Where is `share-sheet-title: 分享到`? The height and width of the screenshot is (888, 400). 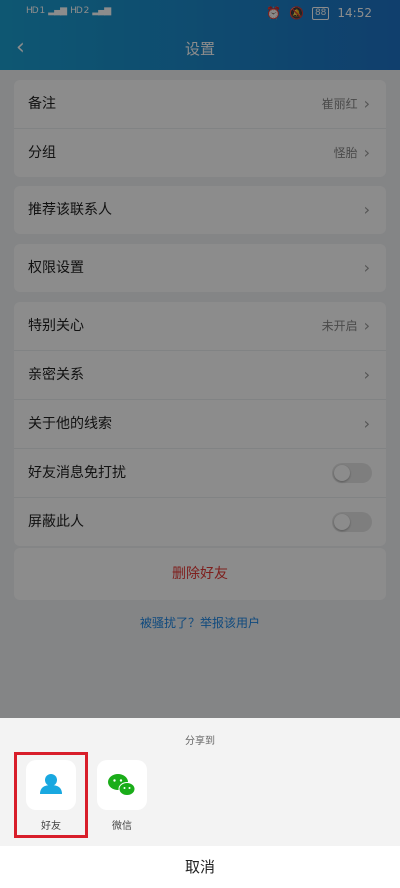 share-sheet-title: 分享到 is located at coordinates (200, 741).